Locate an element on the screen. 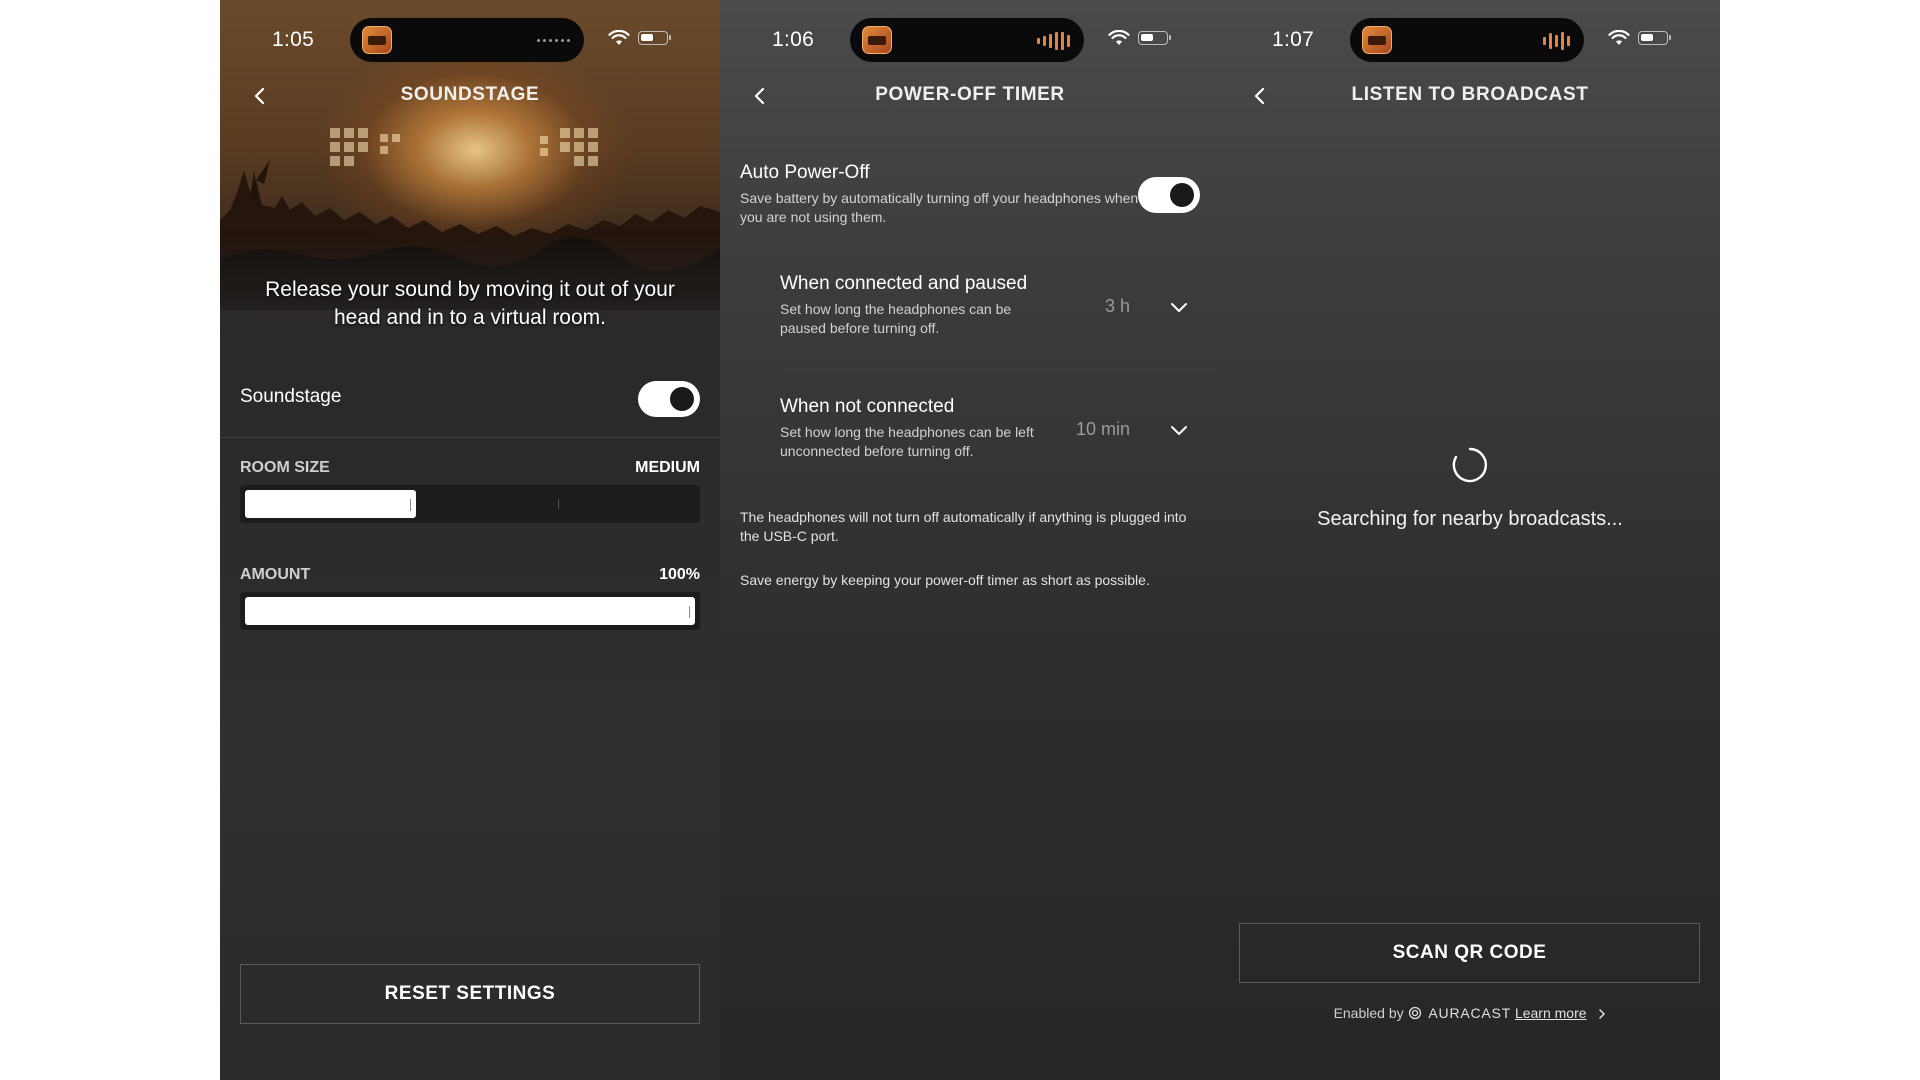 This screenshot has width=1920, height=1080. status-bar: 1:06 is located at coordinates (970, 40).